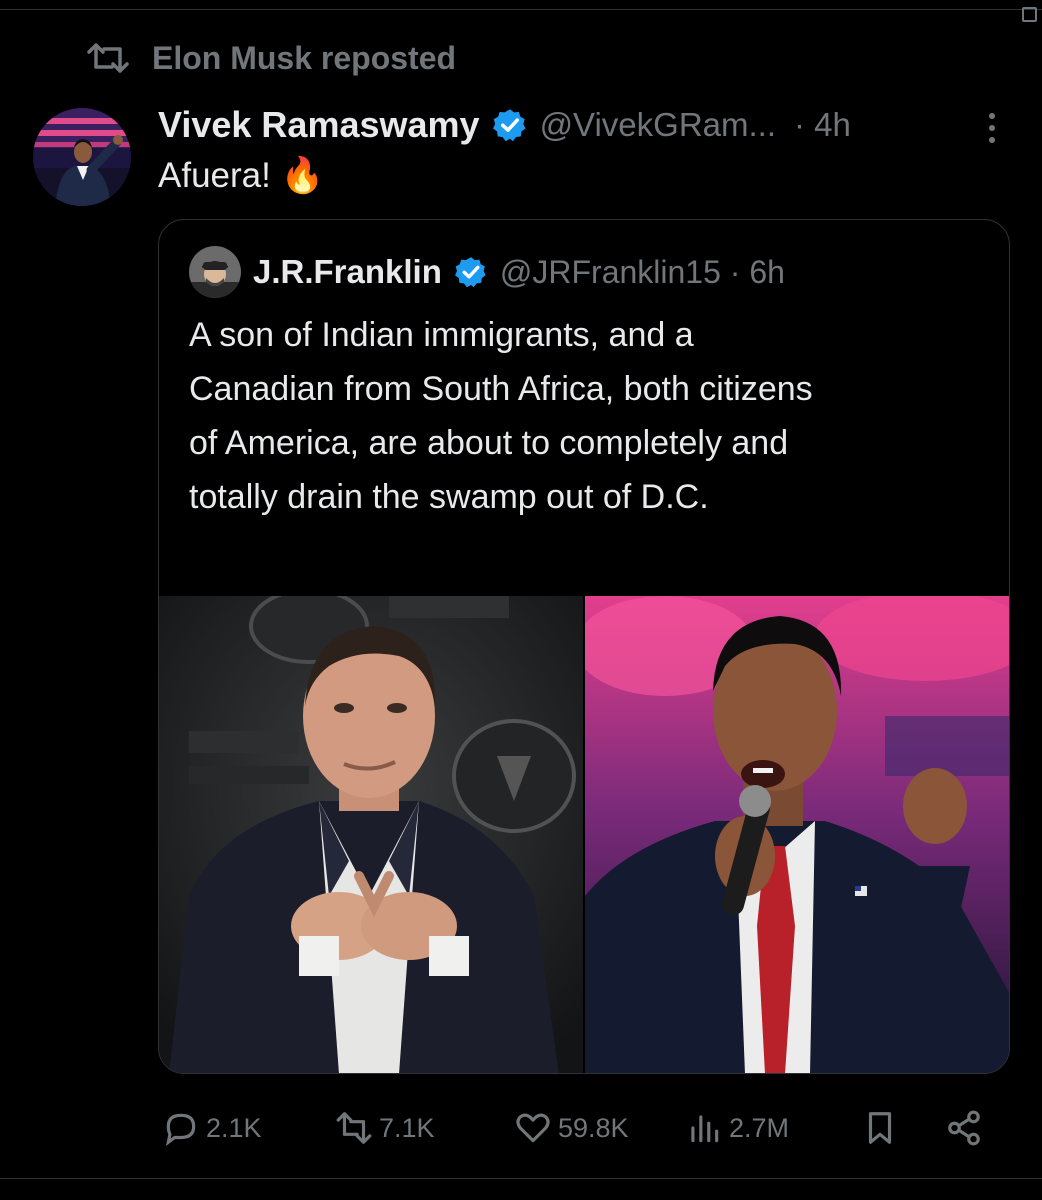 The image size is (1042, 1200). I want to click on window-corner-box, so click(1029, 14).